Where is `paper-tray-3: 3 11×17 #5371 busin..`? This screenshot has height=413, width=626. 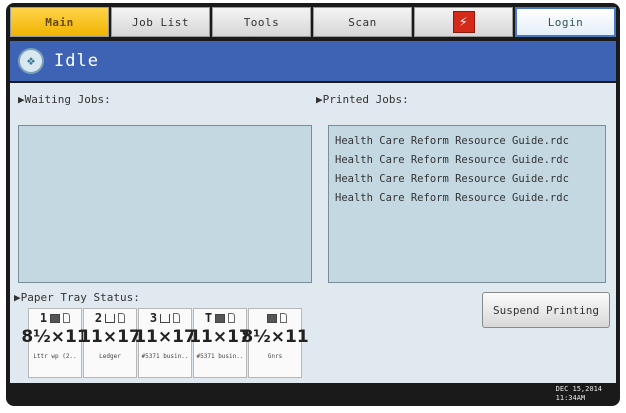 paper-tray-3: 3 11×17 #5371 busin.. is located at coordinates (165, 343).